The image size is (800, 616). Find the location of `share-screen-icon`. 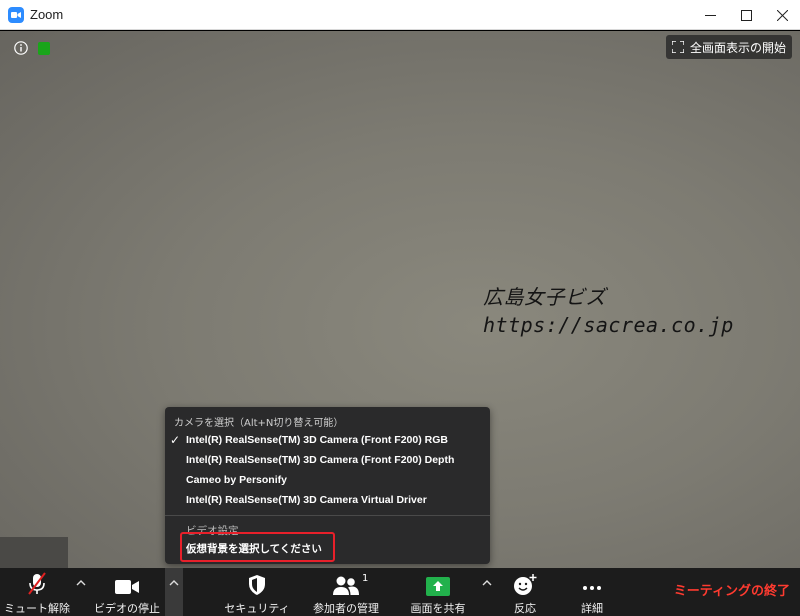

share-screen-icon is located at coordinates (438, 583).